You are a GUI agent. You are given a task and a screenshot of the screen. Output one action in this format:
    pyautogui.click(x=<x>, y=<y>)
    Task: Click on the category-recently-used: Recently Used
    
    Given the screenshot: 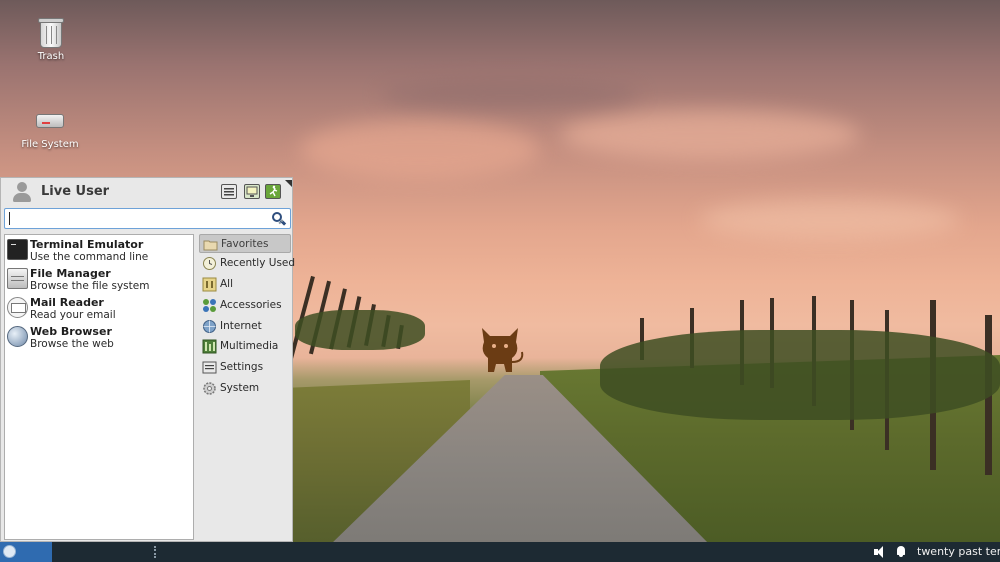 What is the action you would take?
    pyautogui.click(x=247, y=263)
    